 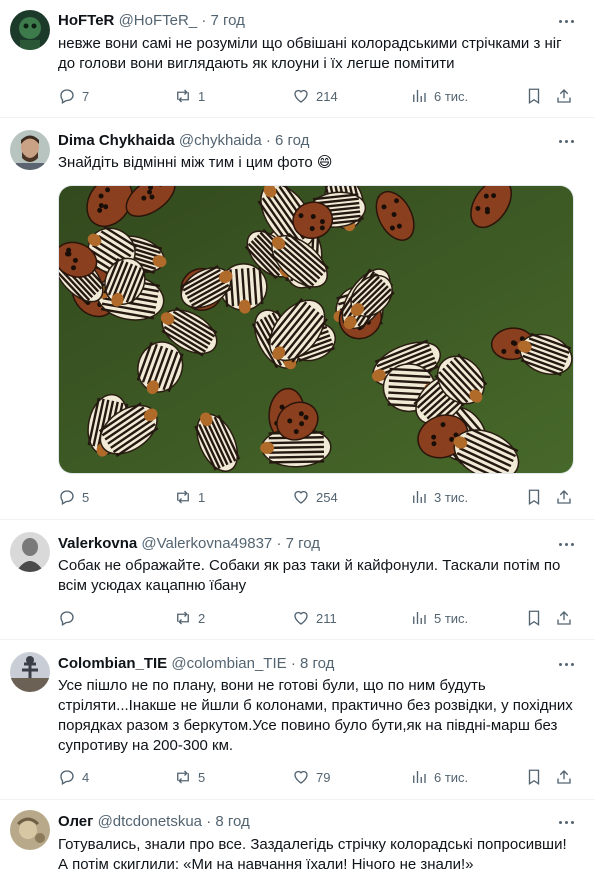 I want to click on tweet-header: HoFTeR @HoFTeR_ · 7 год, so click(x=151, y=20).